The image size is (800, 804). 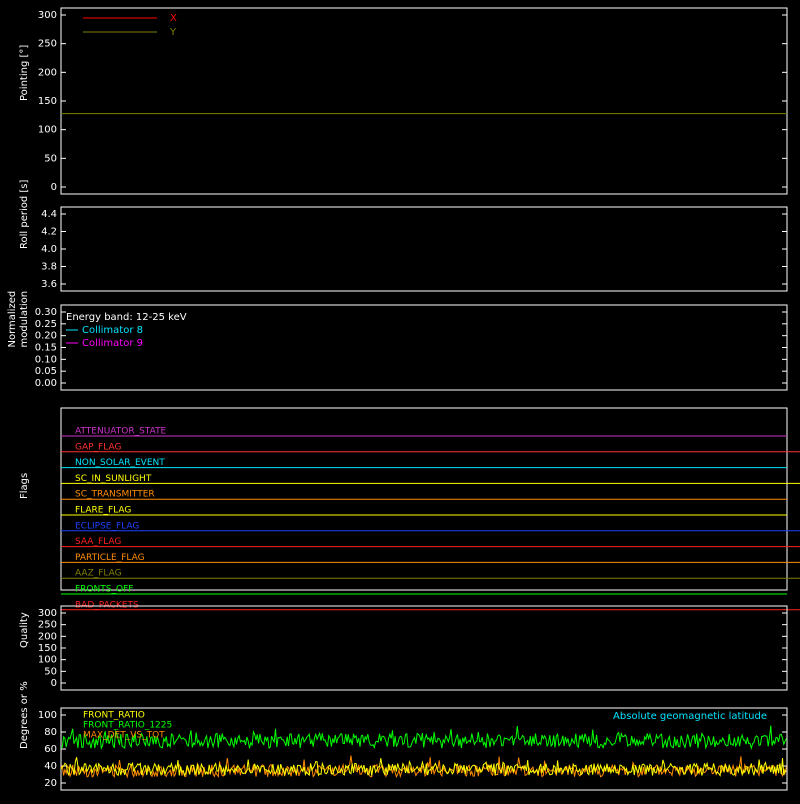 I want to click on flag-label: ECLIPSE_FLAG, so click(x=107, y=526).